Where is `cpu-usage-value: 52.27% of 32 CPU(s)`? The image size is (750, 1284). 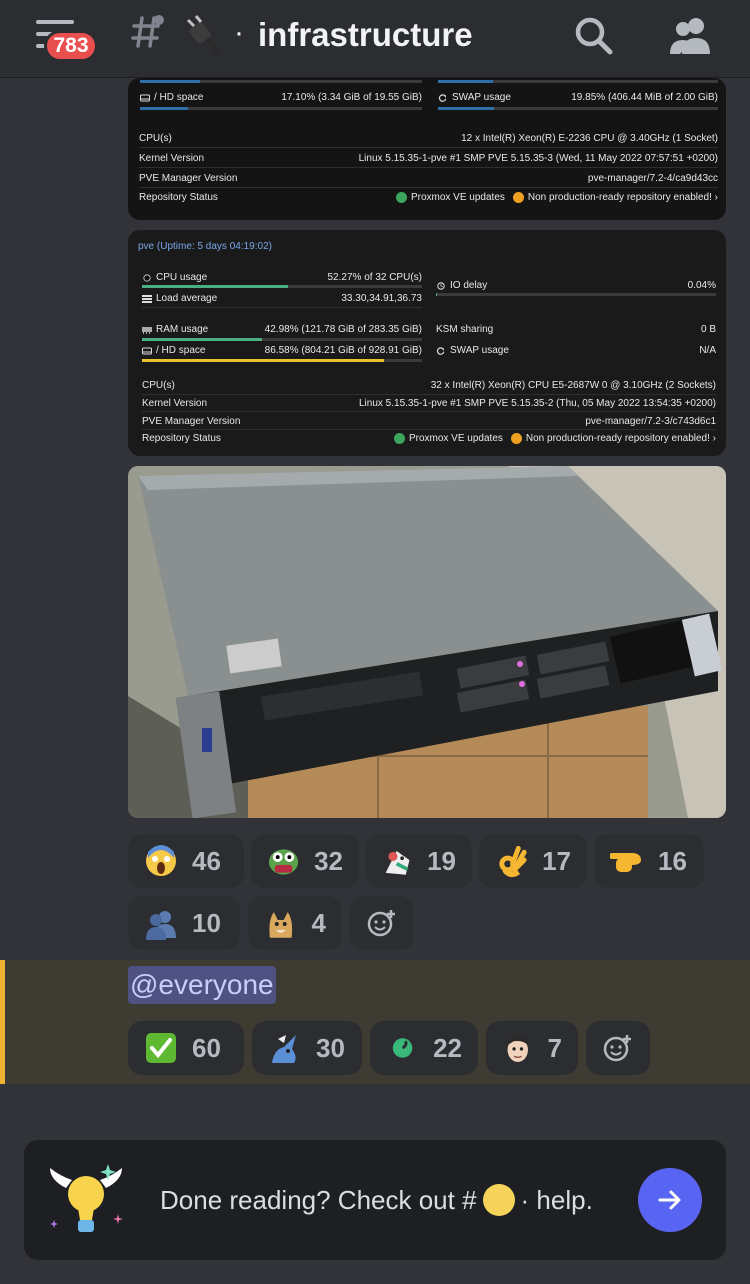
cpu-usage-value: 52.27% of 32 CPU(s) is located at coordinates (375, 277).